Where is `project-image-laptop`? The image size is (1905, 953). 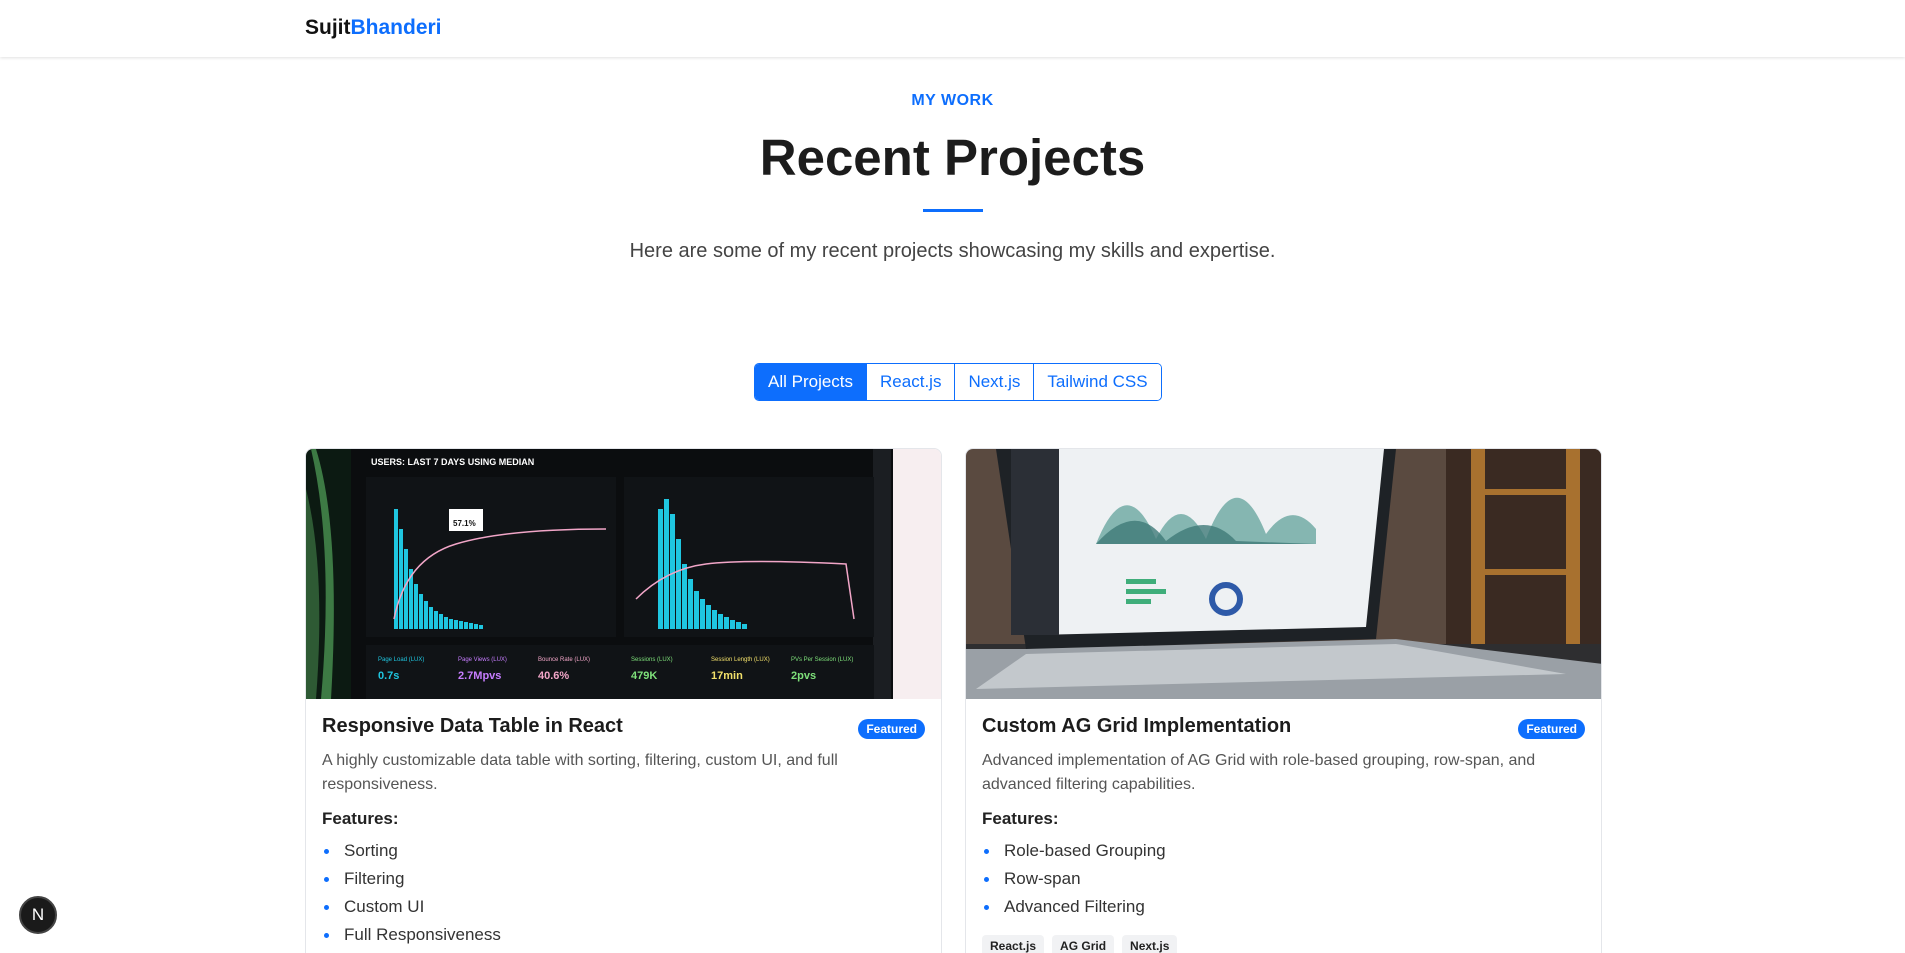 project-image-laptop is located at coordinates (1283, 574).